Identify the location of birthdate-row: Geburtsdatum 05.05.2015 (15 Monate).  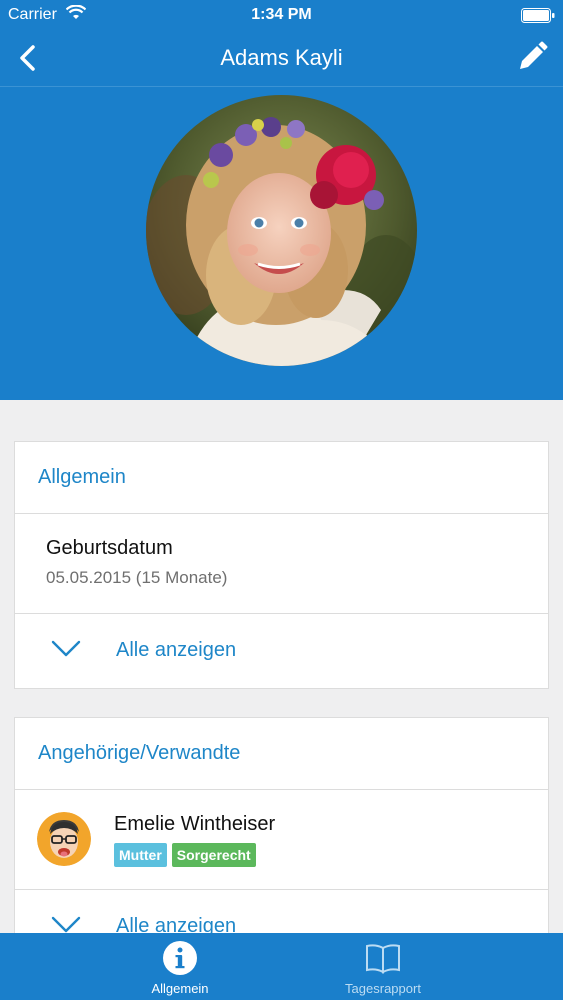
(281, 564).